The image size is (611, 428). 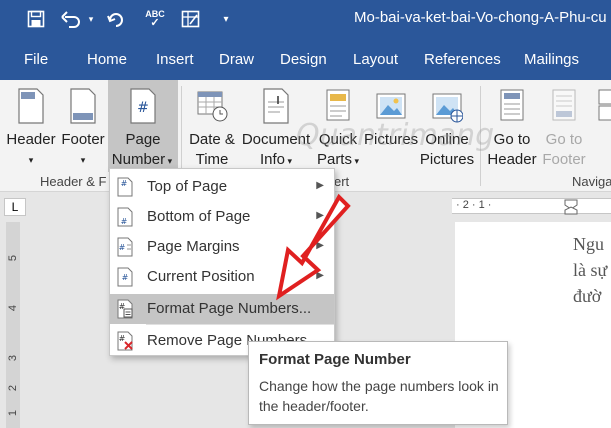 What do you see at coordinates (571, 207) in the screenshot?
I see `indent-marker-icon` at bounding box center [571, 207].